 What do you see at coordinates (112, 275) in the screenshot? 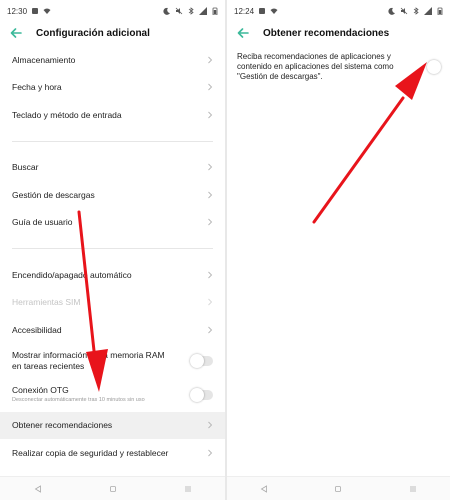
I see `settings-item-auto-power: Encendido/apagado automático` at bounding box center [112, 275].